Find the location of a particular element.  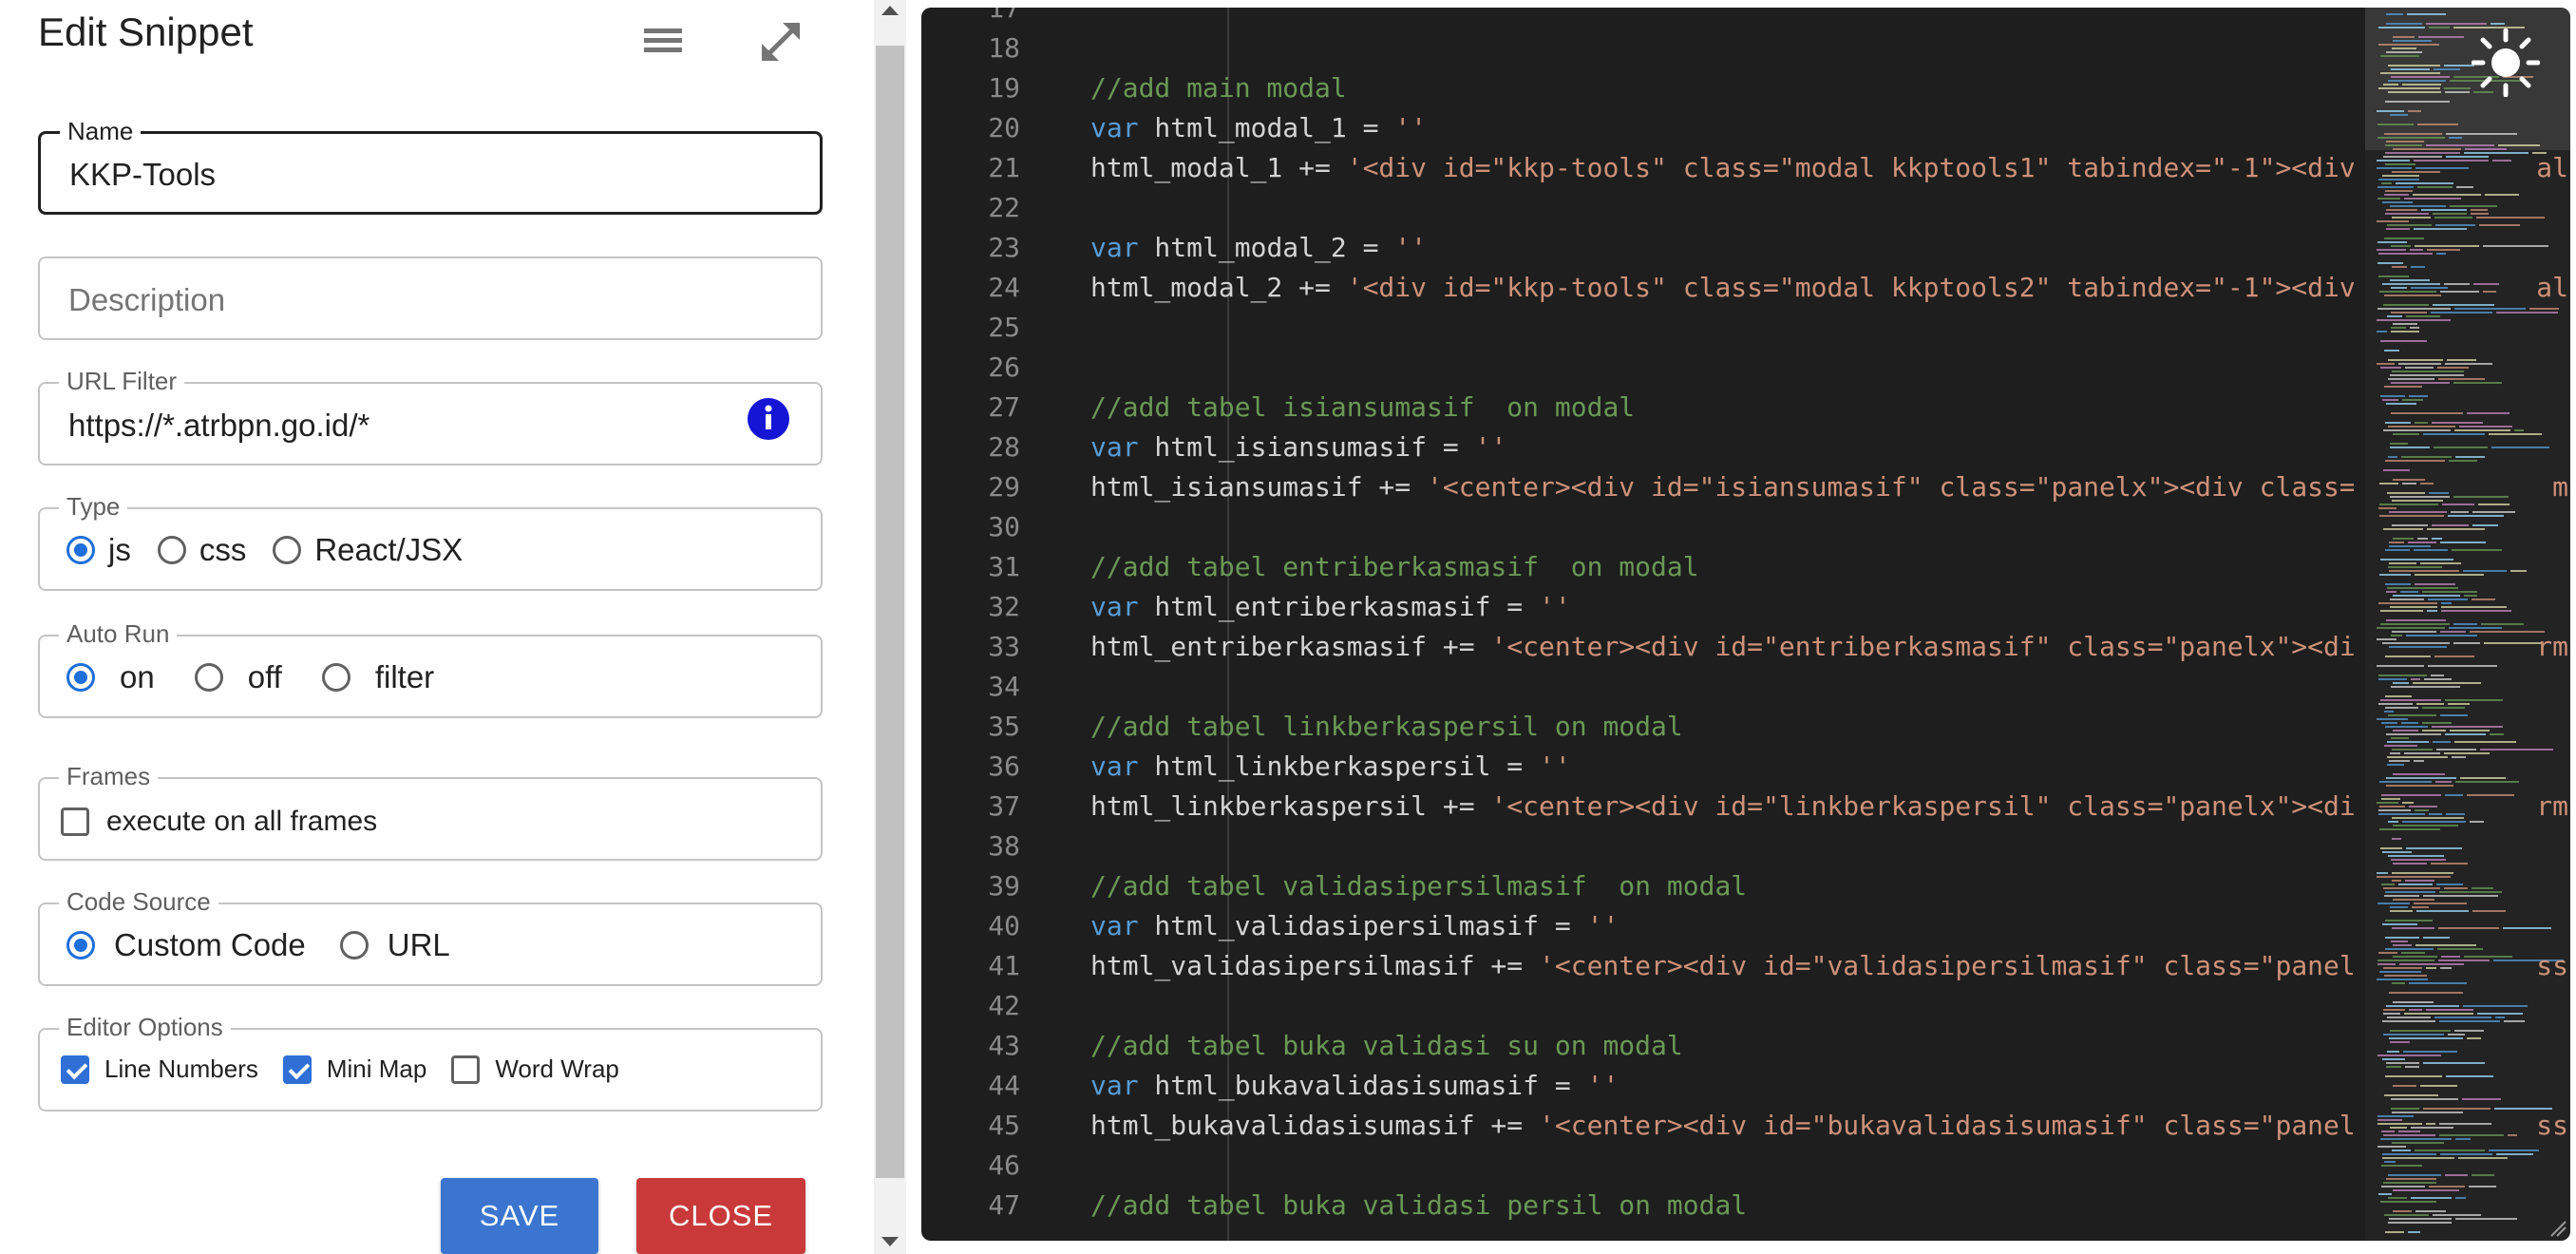

panel-scrollbar is located at coordinates (890, 627).